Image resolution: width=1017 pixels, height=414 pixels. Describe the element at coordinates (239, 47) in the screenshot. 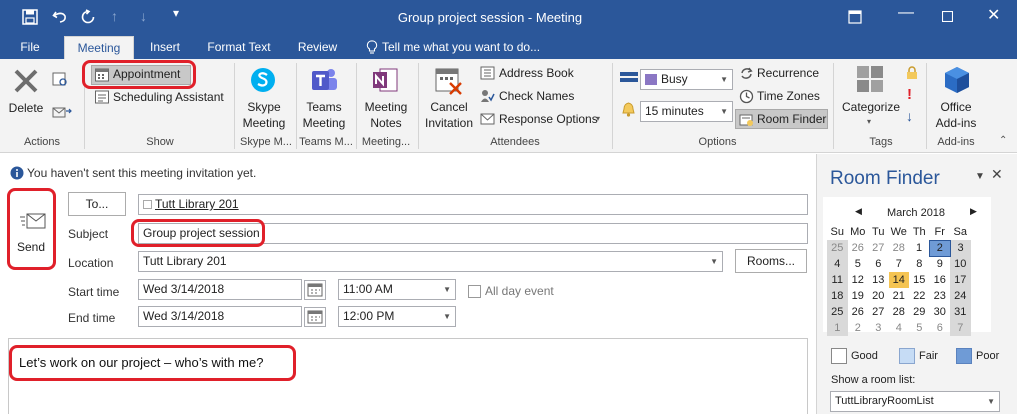

I see `tab-format-text: Format Text` at that location.